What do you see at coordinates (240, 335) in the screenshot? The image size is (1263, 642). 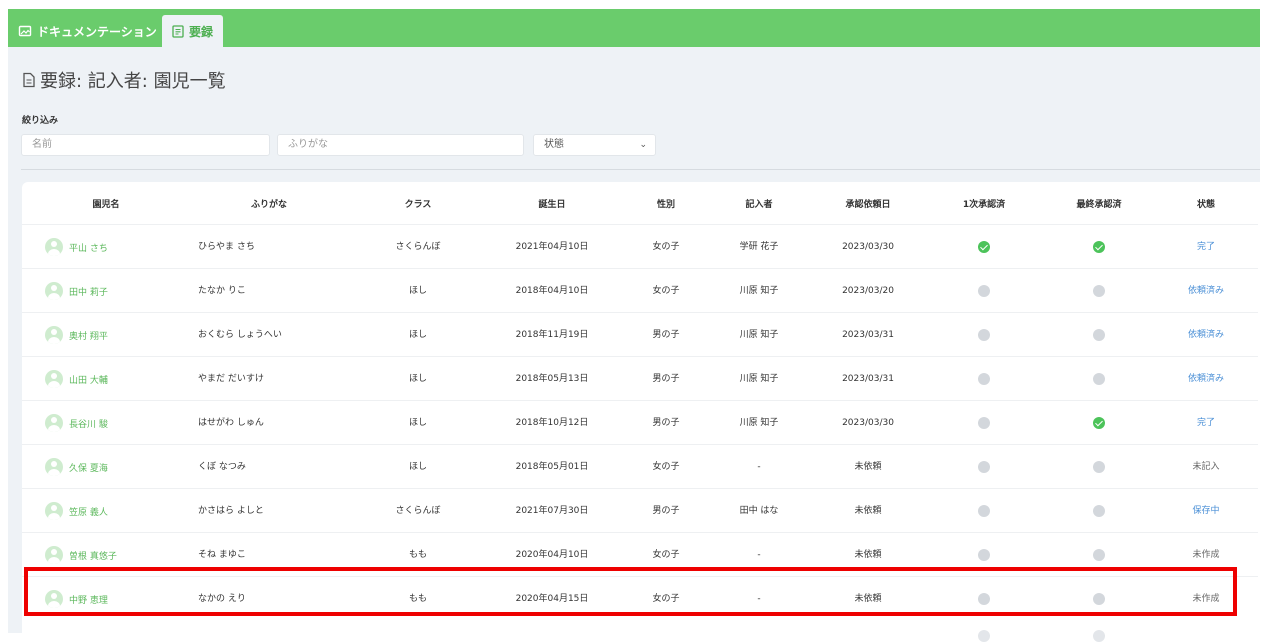 I see `kana-cell: おくむら しょうへい` at bounding box center [240, 335].